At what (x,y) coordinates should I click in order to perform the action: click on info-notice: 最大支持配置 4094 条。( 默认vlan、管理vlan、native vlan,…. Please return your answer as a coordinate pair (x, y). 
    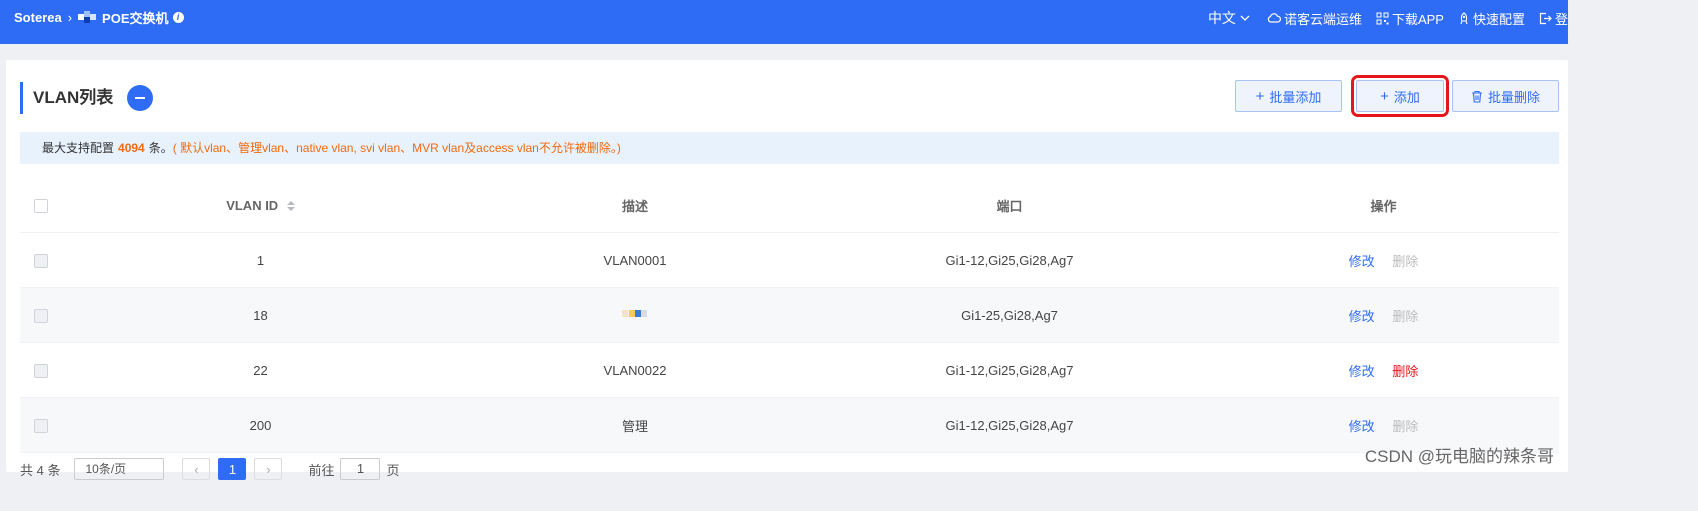
    Looking at the image, I should click on (789, 148).